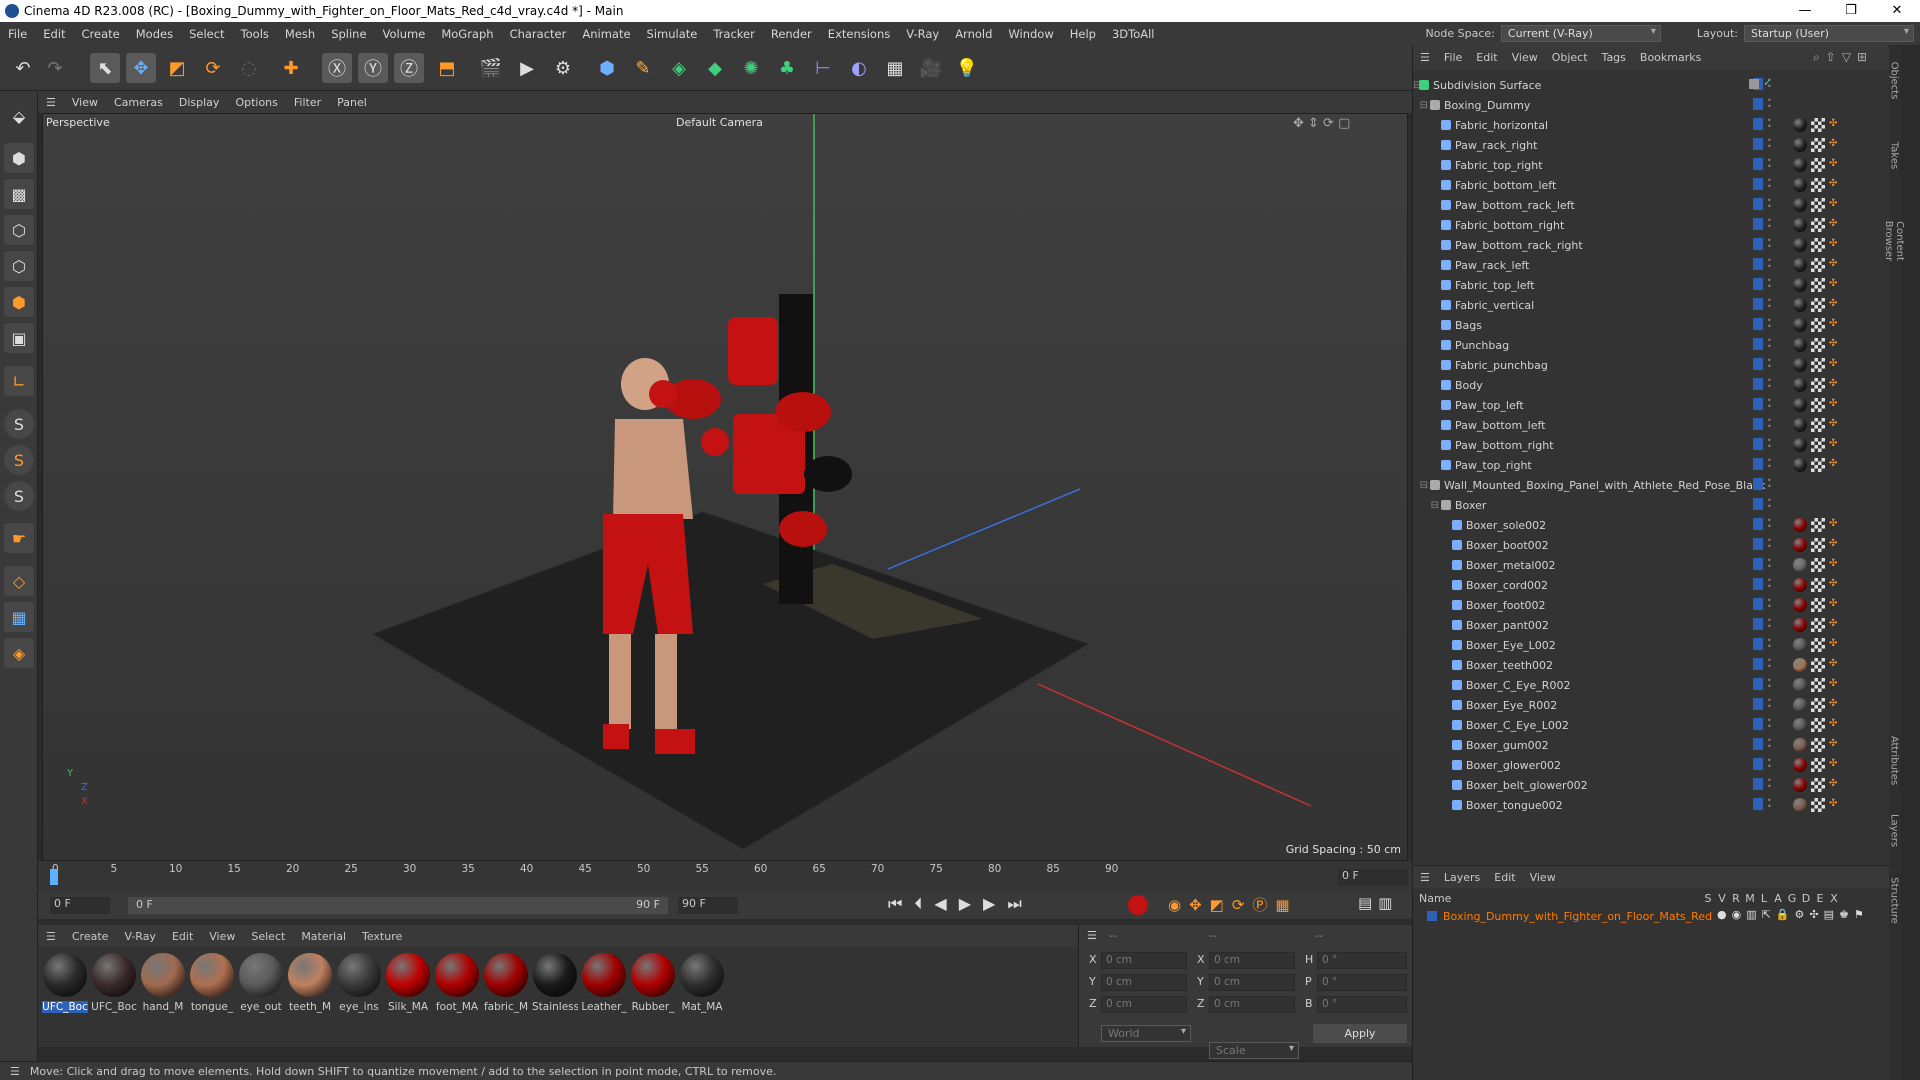 The height and width of the screenshot is (1080, 1920). Describe the element at coordinates (19, 302) in the screenshot. I see `polygon-mode-icon: ⬢` at that location.